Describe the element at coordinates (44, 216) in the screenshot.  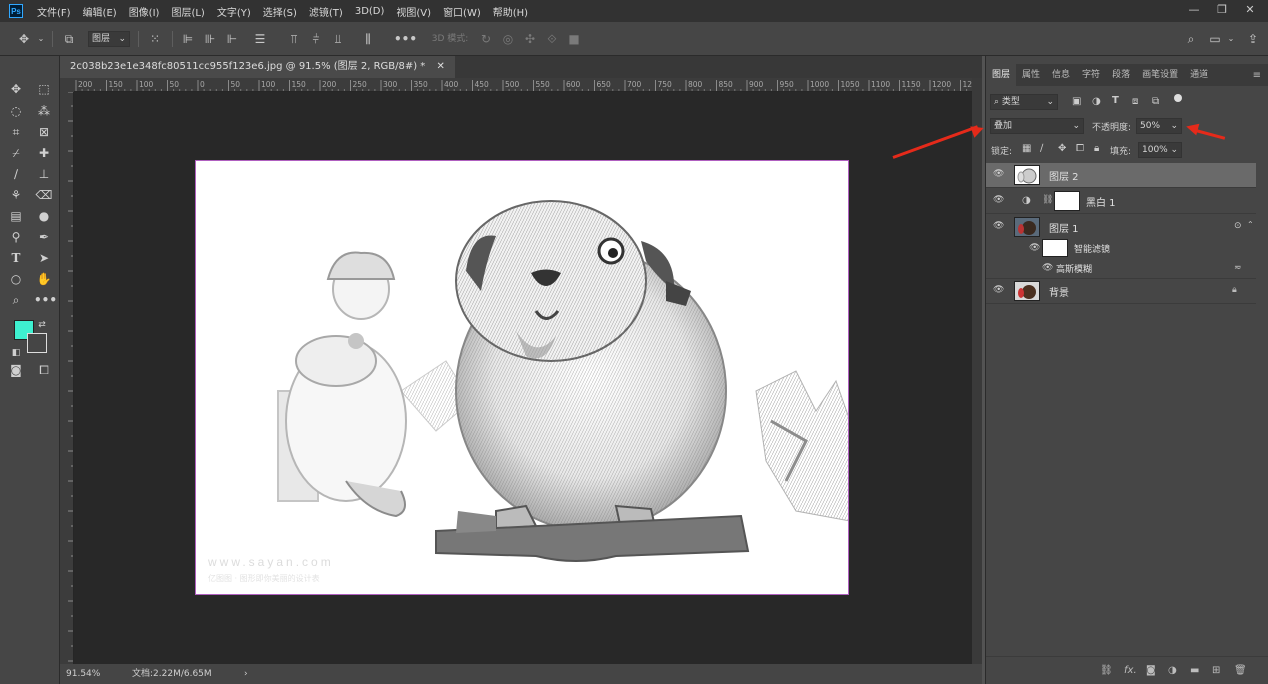
I see `blur-tool-icon: ●` at that location.